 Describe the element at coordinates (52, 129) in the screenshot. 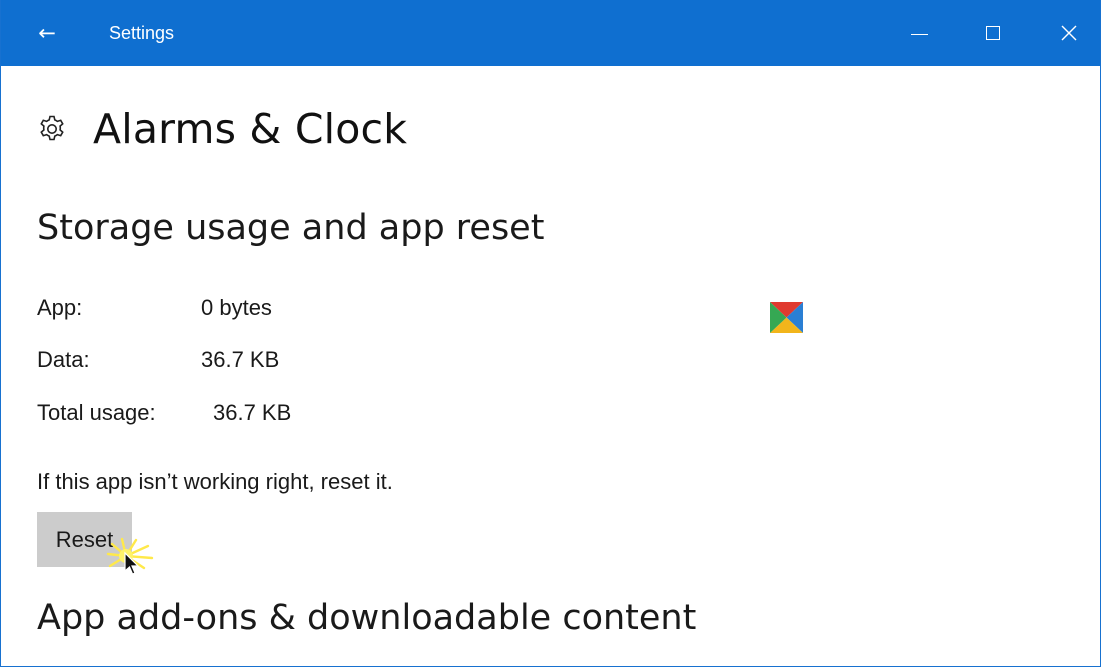

I see `gear-icon` at that location.